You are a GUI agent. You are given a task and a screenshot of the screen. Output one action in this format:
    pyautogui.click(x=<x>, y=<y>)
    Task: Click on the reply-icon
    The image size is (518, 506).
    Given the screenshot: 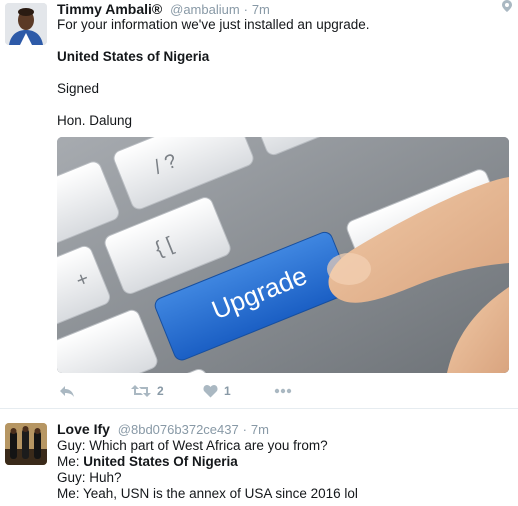 What is the action you would take?
    pyautogui.click(x=67, y=391)
    